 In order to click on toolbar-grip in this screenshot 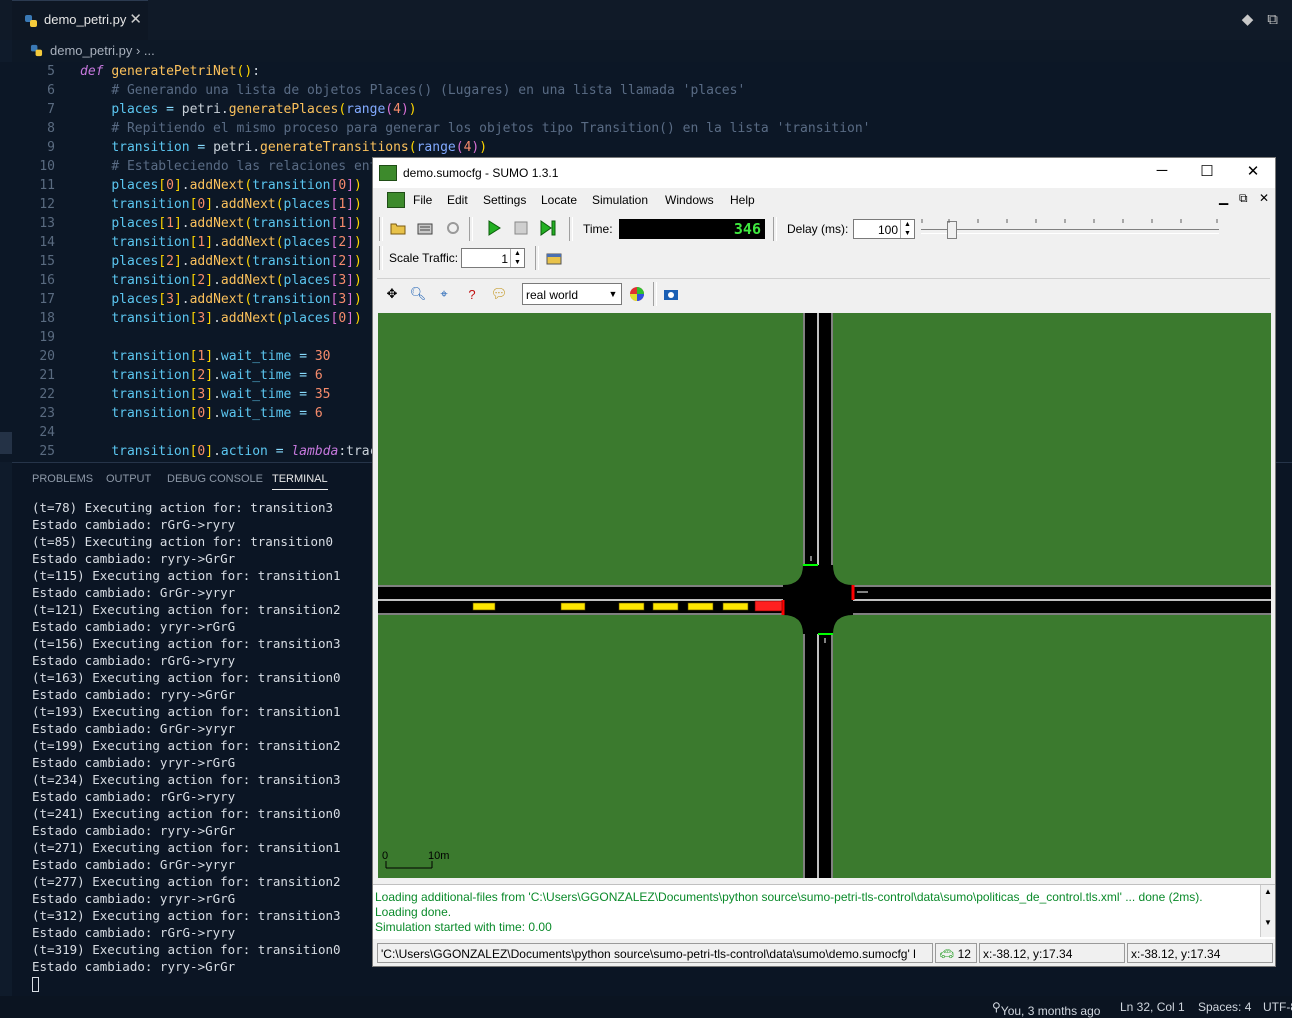, I will do `click(381, 229)`.